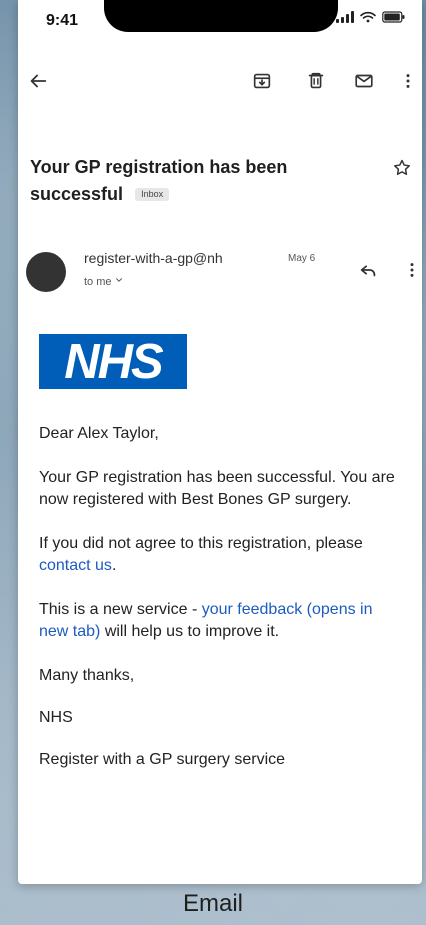 The width and height of the screenshot is (426, 925). Describe the element at coordinates (75, 565) in the screenshot. I see `contact-us-link: contact us` at that location.